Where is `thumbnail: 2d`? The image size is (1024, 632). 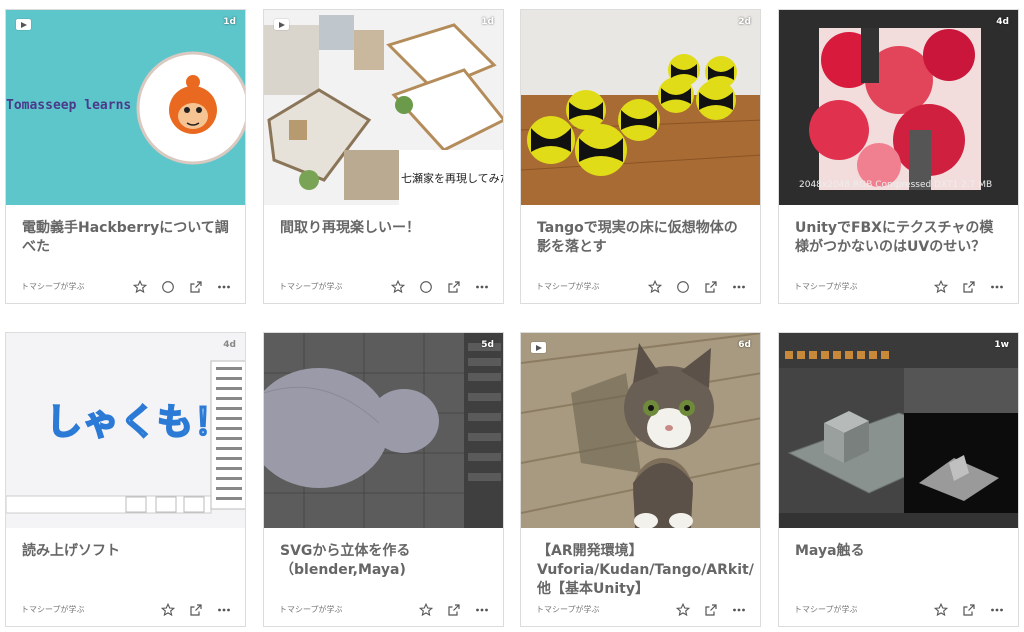
thumbnail: 2d is located at coordinates (640, 107).